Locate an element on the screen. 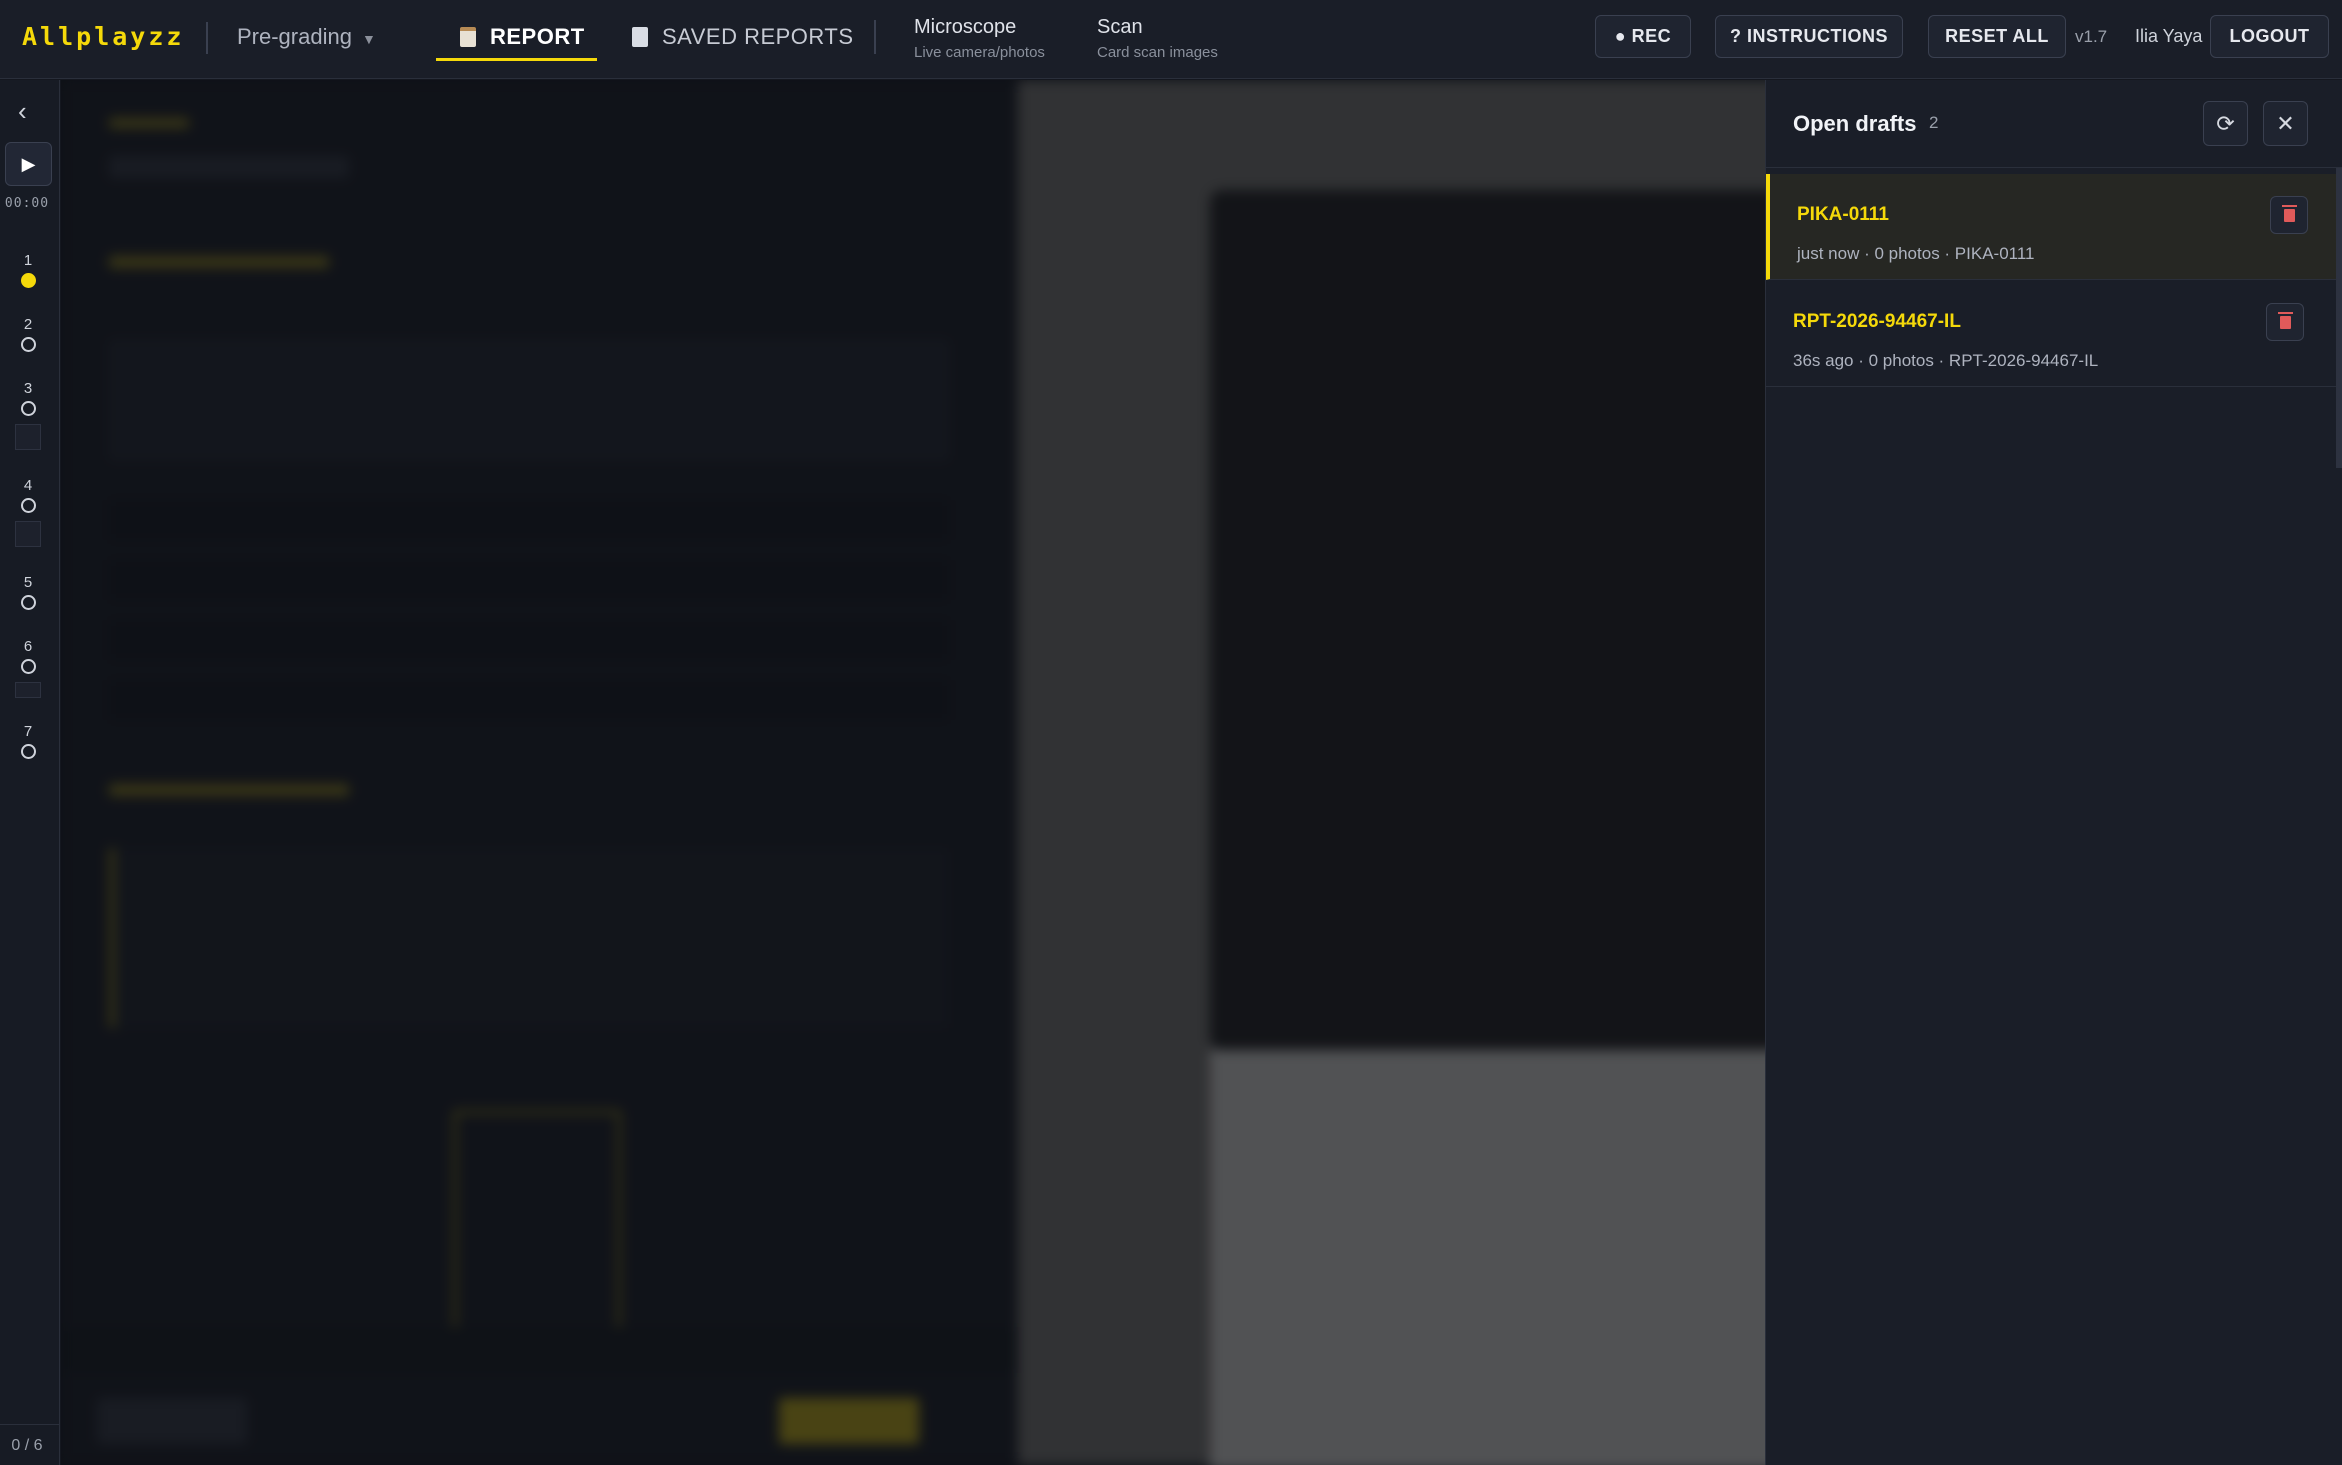 This screenshot has width=2342, height=1465. play-button: ▶ is located at coordinates (28, 164).